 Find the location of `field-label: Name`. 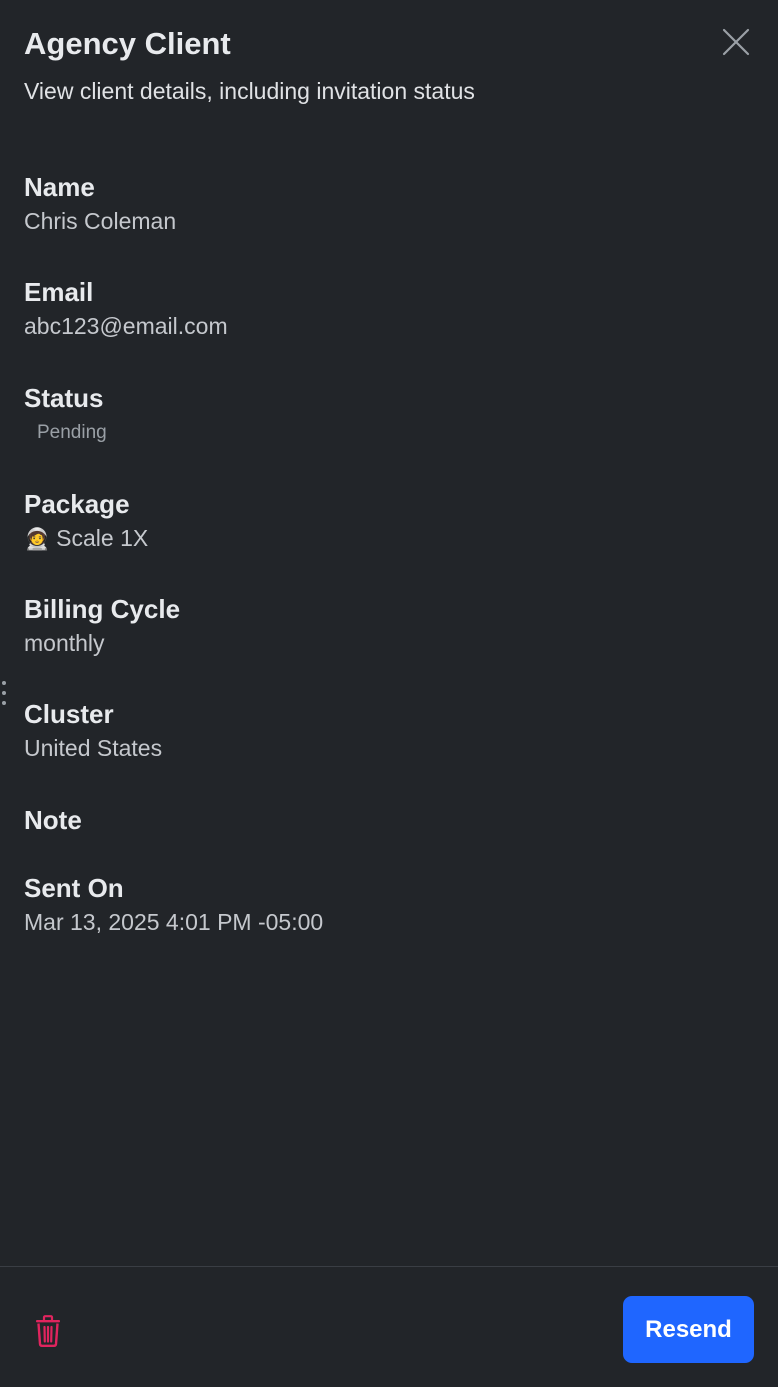

field-label: Name is located at coordinates (59, 187).